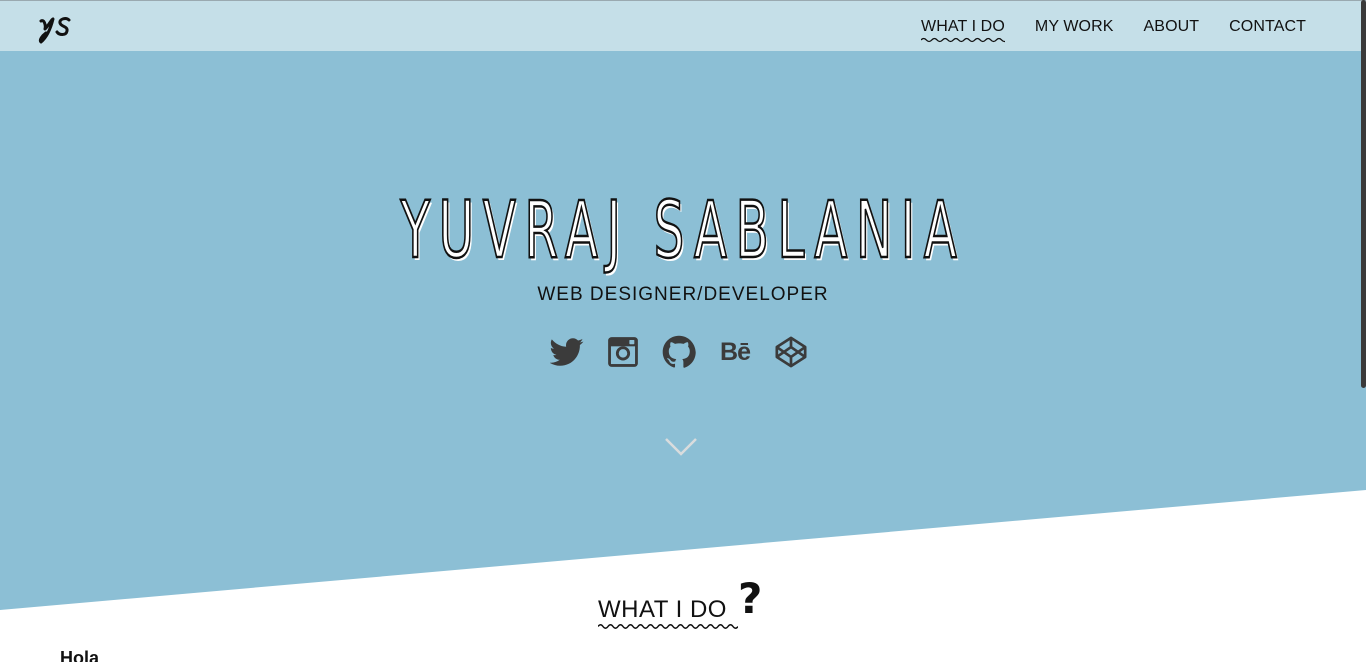 Image resolution: width=1366 pixels, height=662 pixels. I want to click on section-title-text: WHAT I DO, so click(662, 609).